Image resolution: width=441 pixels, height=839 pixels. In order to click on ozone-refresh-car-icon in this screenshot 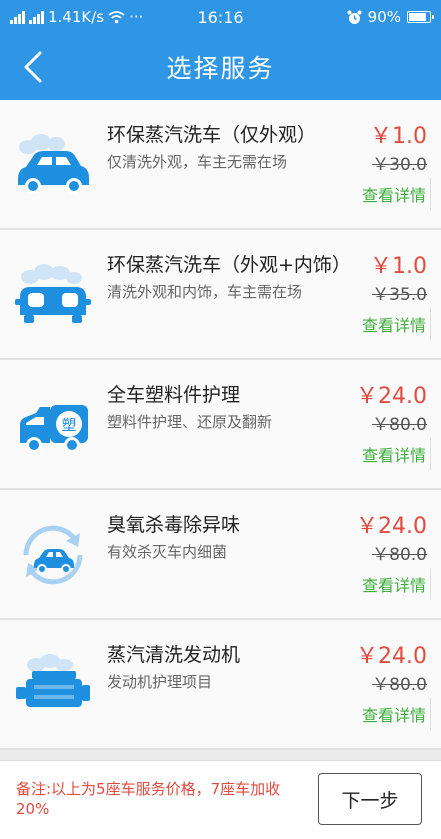, I will do `click(53, 555)`.